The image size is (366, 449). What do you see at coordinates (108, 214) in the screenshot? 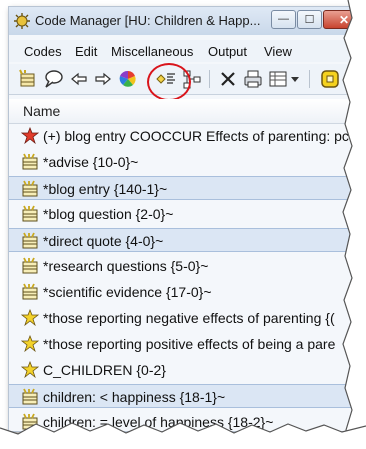
I see `list-item-label: *blog question {2-0}~` at bounding box center [108, 214].